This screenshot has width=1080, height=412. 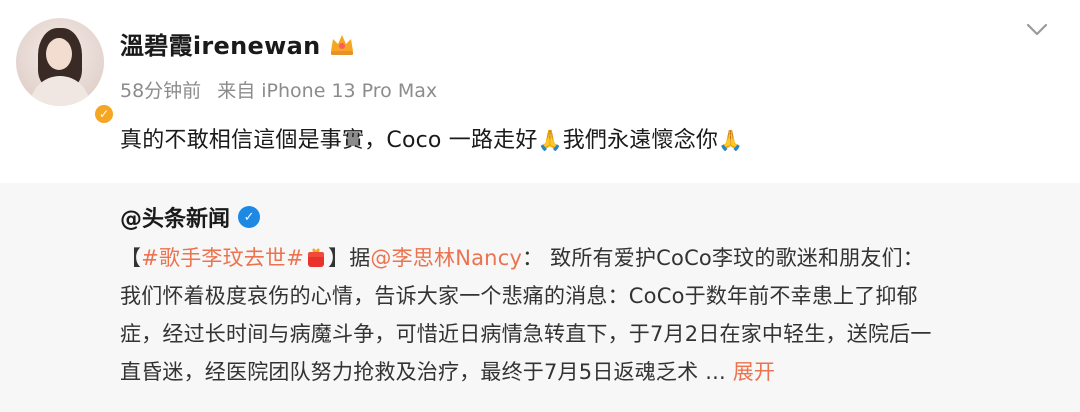 What do you see at coordinates (339, 258) in the screenshot?
I see `bracket-close: 】` at bounding box center [339, 258].